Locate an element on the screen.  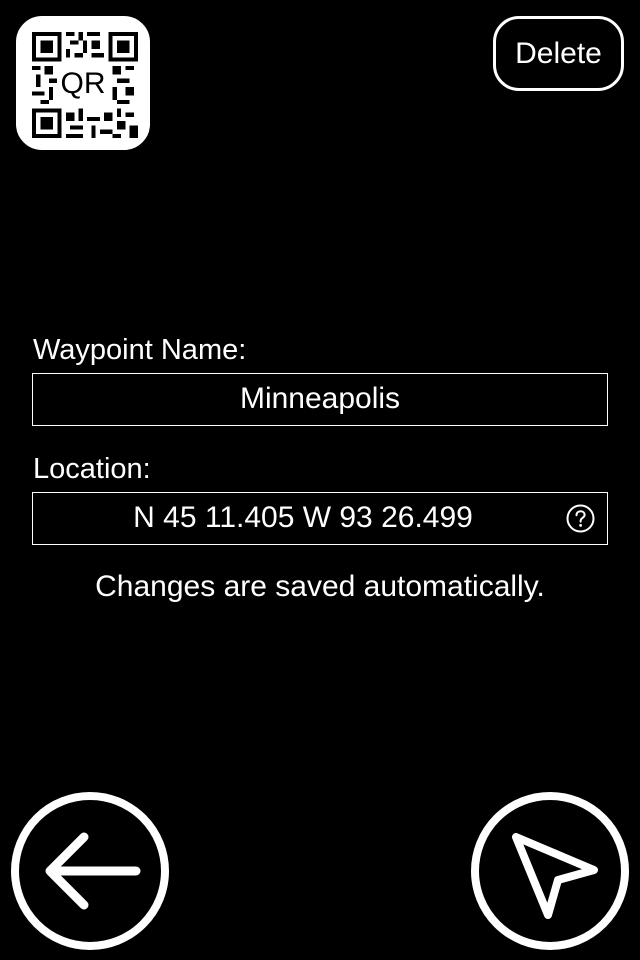
delete-button: Delete is located at coordinates (558, 53).